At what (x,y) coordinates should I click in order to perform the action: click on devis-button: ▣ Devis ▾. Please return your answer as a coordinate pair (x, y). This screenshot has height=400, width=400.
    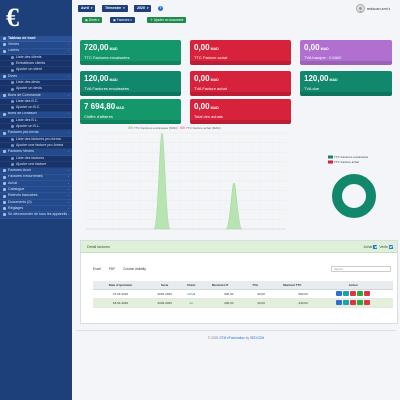
    Looking at the image, I should click on (92, 20).